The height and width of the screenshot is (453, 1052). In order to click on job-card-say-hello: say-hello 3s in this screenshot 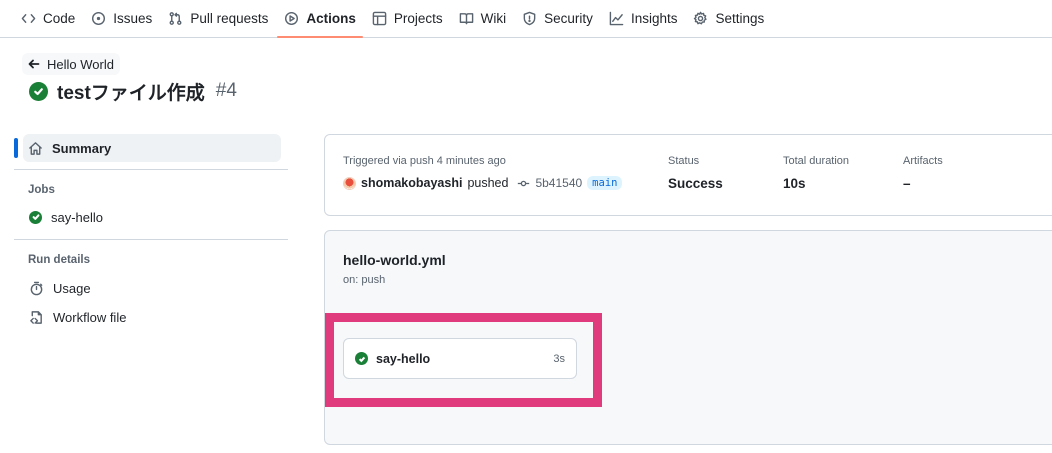, I will do `click(460, 358)`.